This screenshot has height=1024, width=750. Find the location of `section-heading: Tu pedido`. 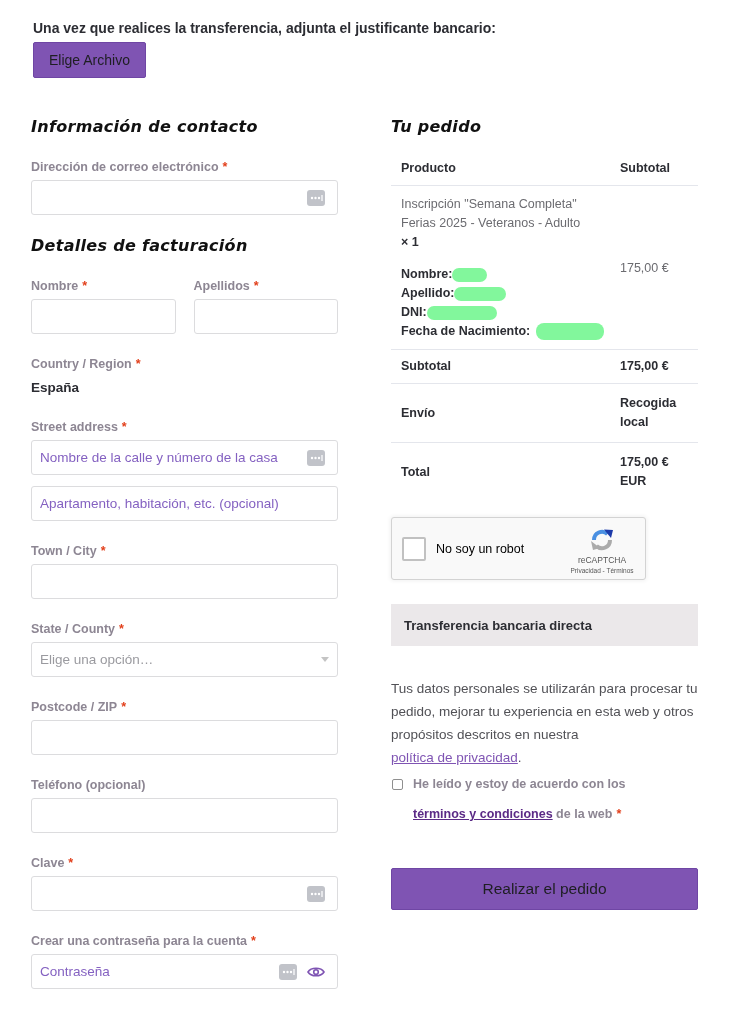

section-heading: Tu pedido is located at coordinates (436, 127).